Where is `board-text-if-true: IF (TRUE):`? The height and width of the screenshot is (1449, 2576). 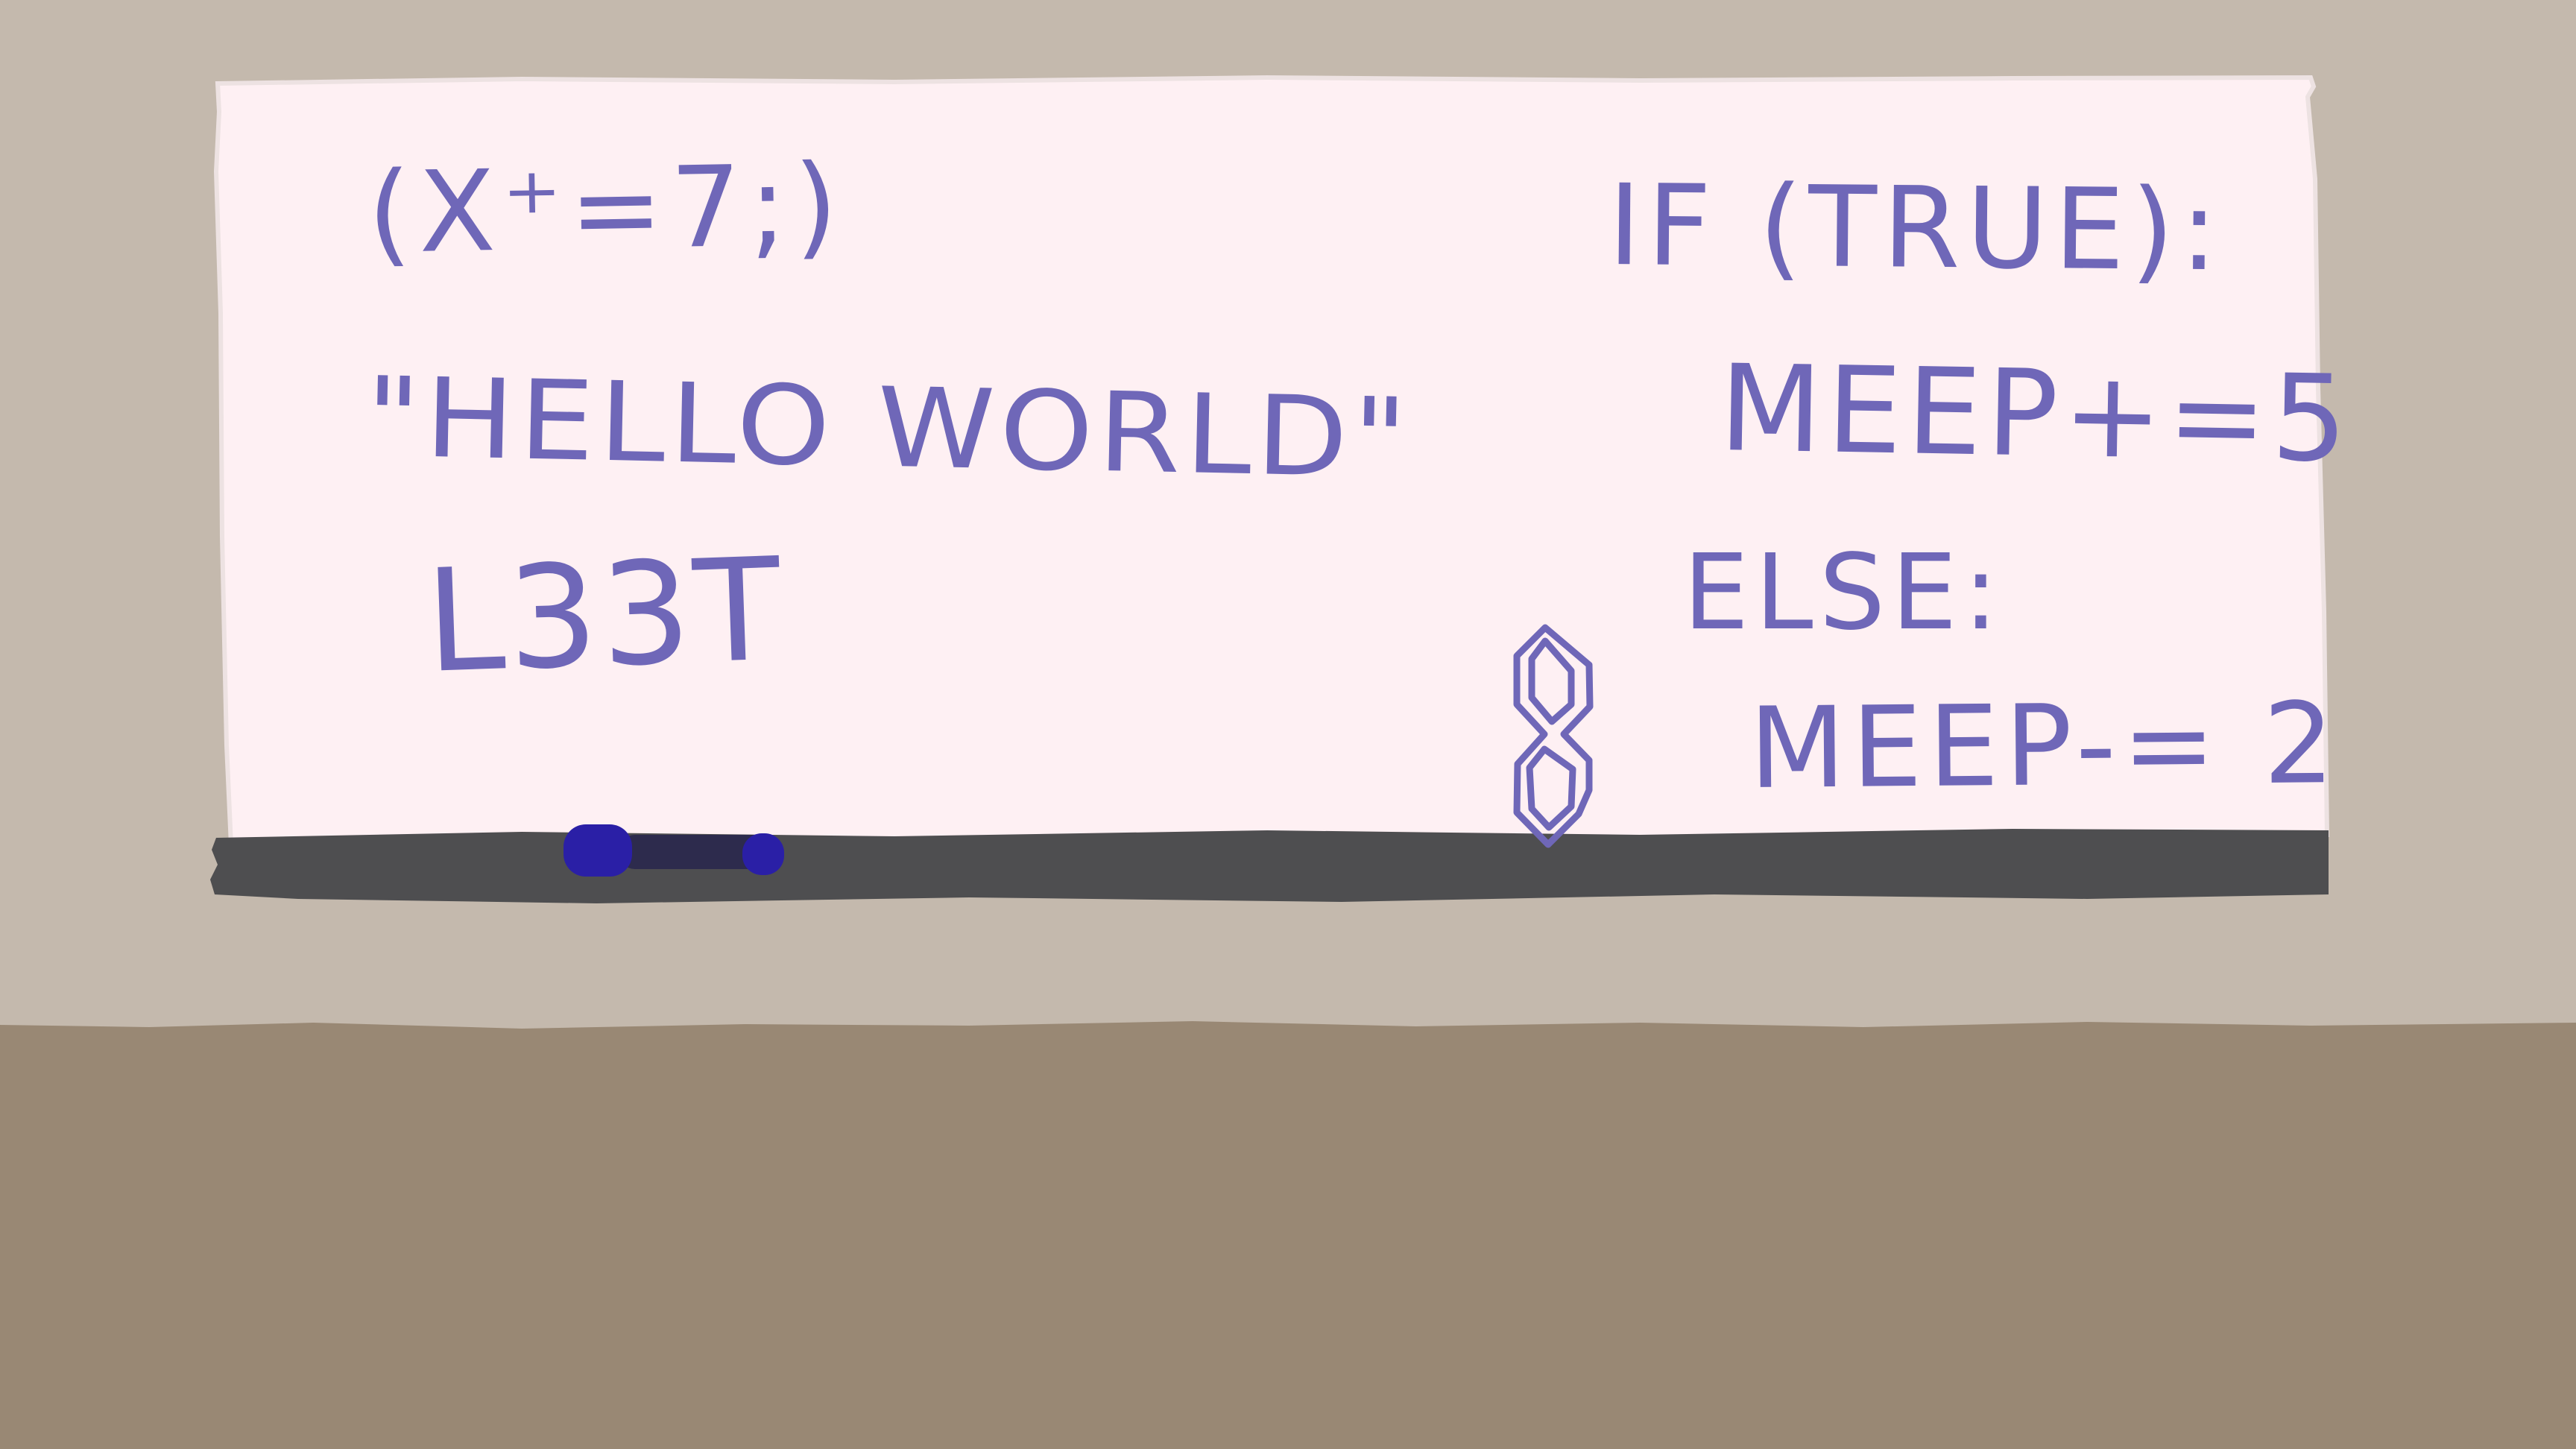 board-text-if-true: IF (TRUE): is located at coordinates (1916, 229).